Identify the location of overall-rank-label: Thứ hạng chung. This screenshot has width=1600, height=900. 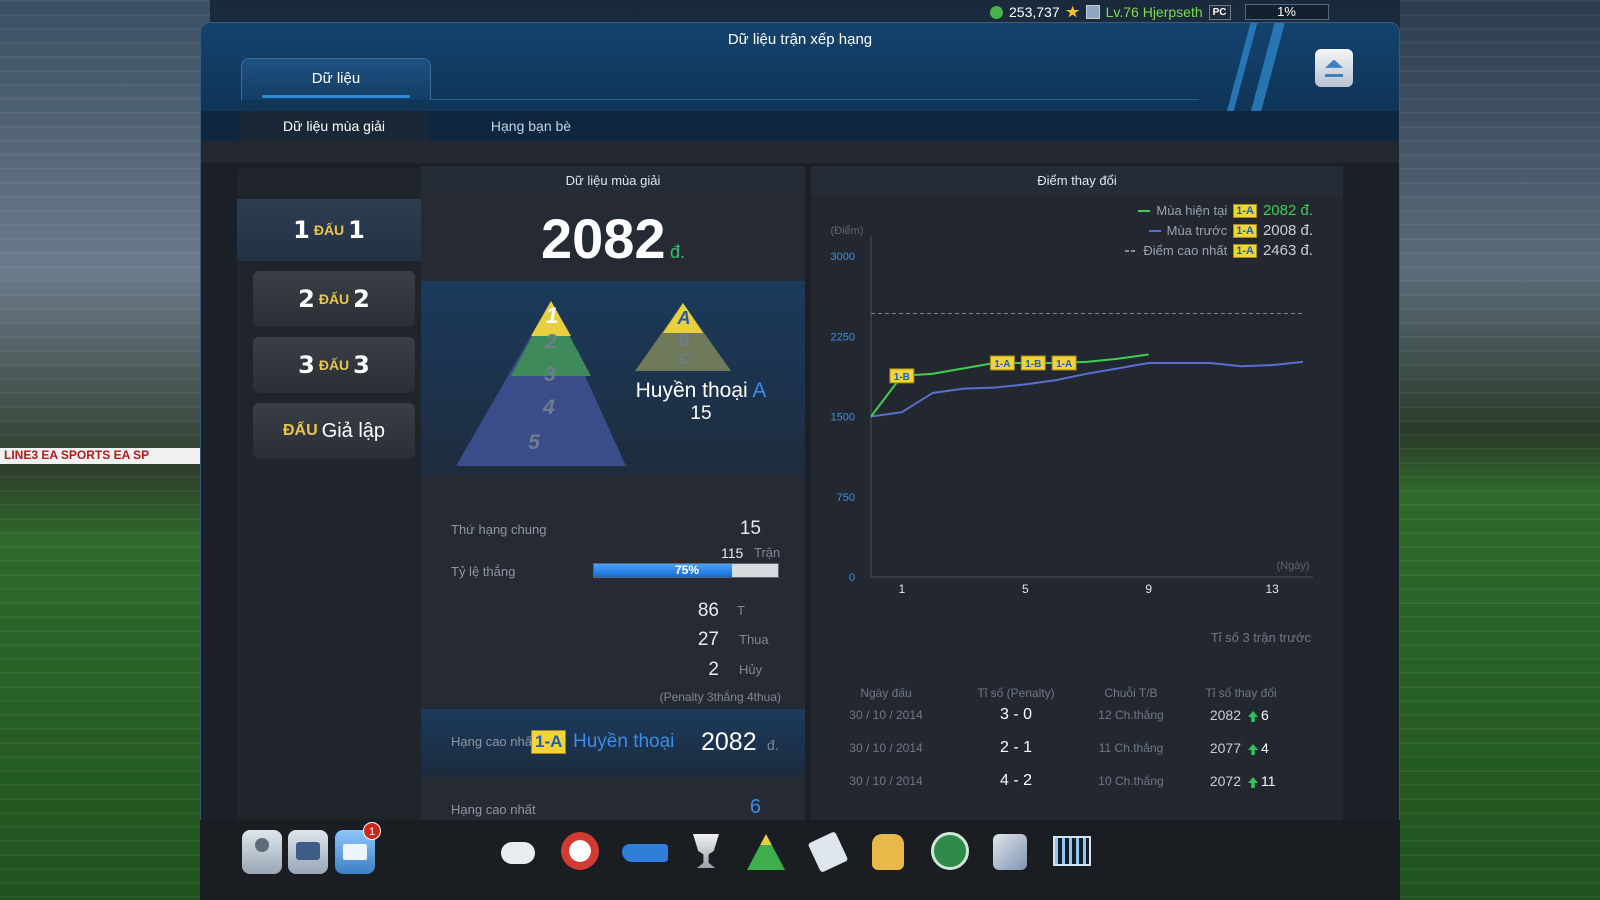
(499, 529).